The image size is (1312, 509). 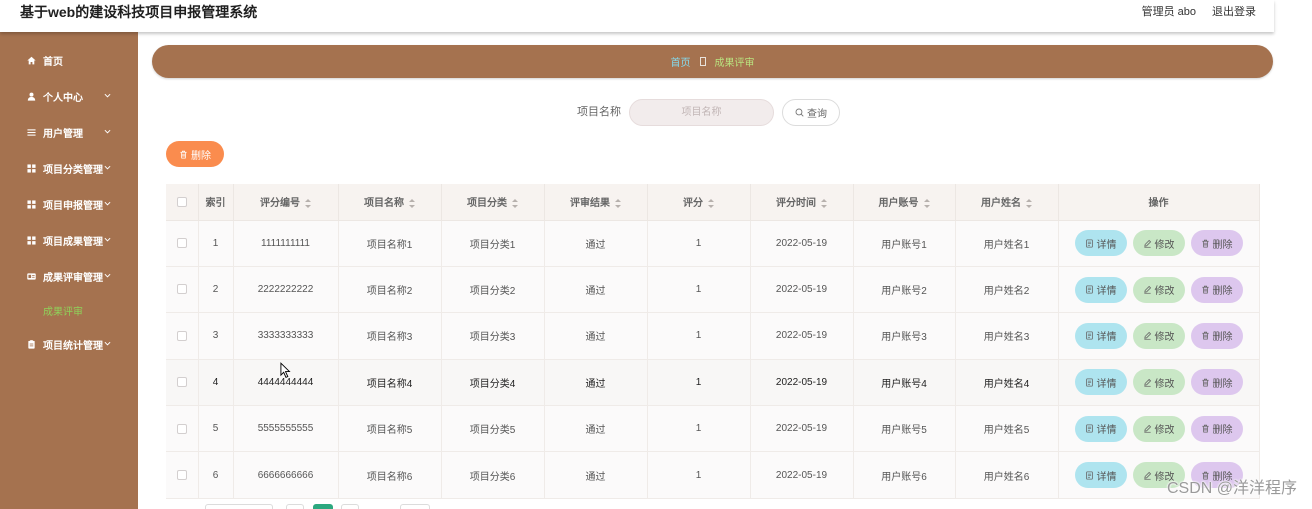 What do you see at coordinates (596, 202) in the screenshot?
I see `column-header-review-result: 评审结果` at bounding box center [596, 202].